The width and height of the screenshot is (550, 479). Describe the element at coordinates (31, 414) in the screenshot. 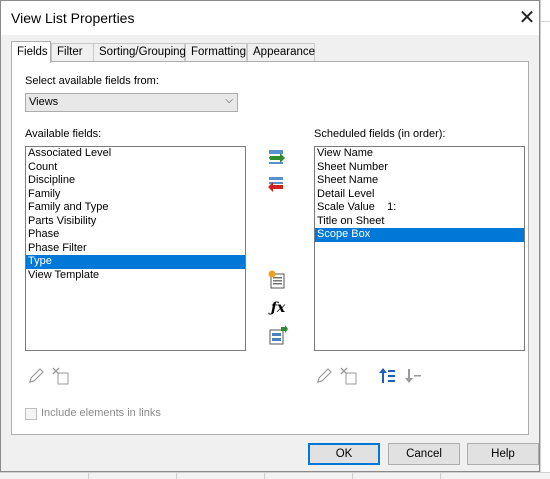

I see `include-links-checkbox` at that location.